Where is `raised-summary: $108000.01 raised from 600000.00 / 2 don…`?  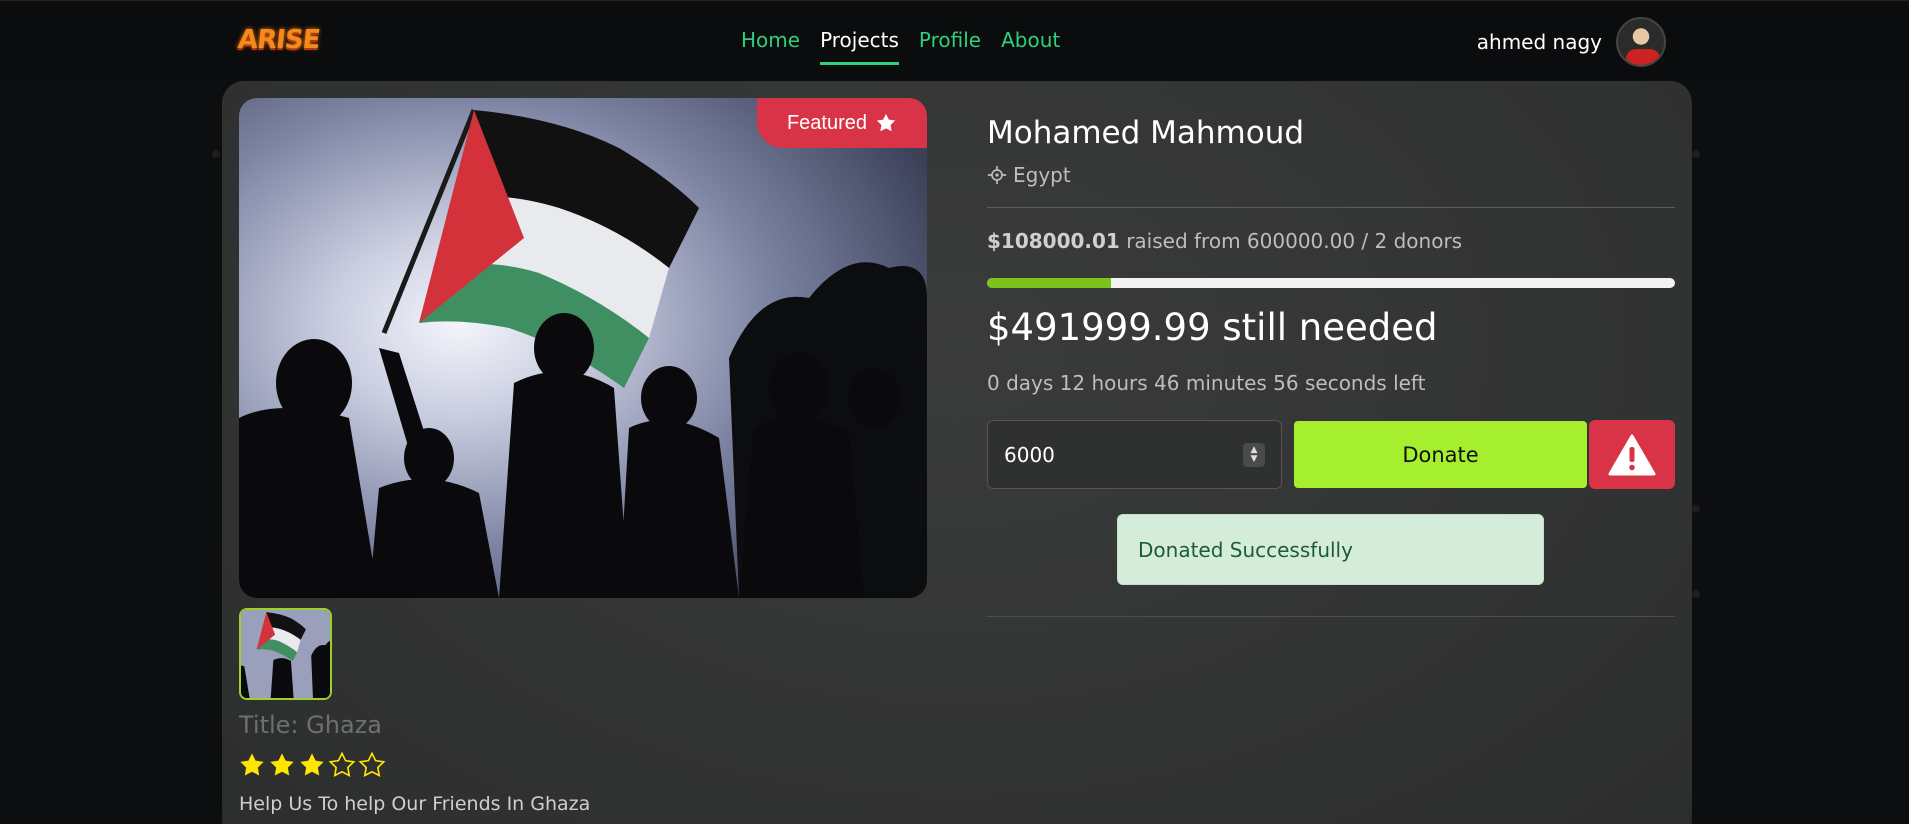 raised-summary: $108000.01 raised from 600000.00 / 2 don… is located at coordinates (1224, 241).